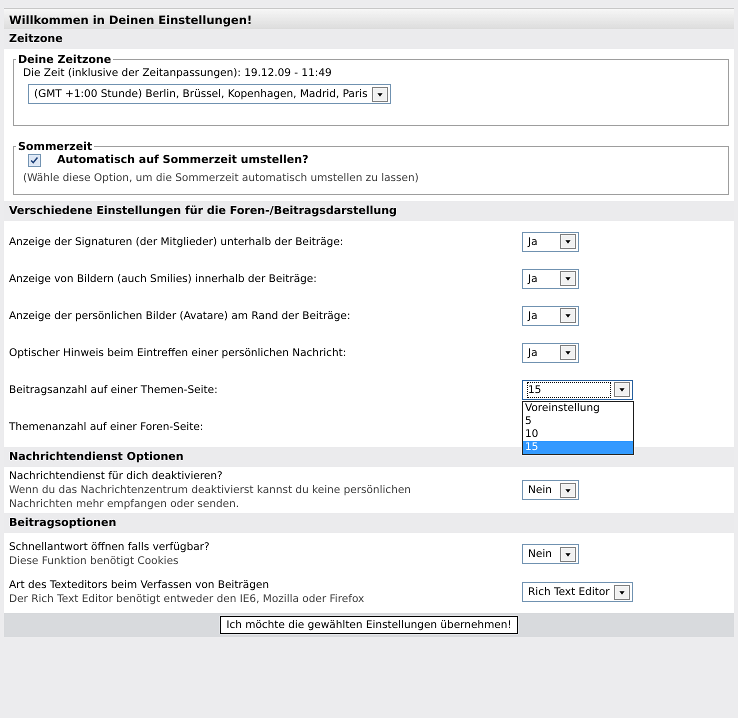 This screenshot has width=738, height=718. What do you see at coordinates (178, 353) in the screenshot?
I see `setting-label: Optischer Hinweis beim Eintreffen einer persönlichen Nachricht:` at bounding box center [178, 353].